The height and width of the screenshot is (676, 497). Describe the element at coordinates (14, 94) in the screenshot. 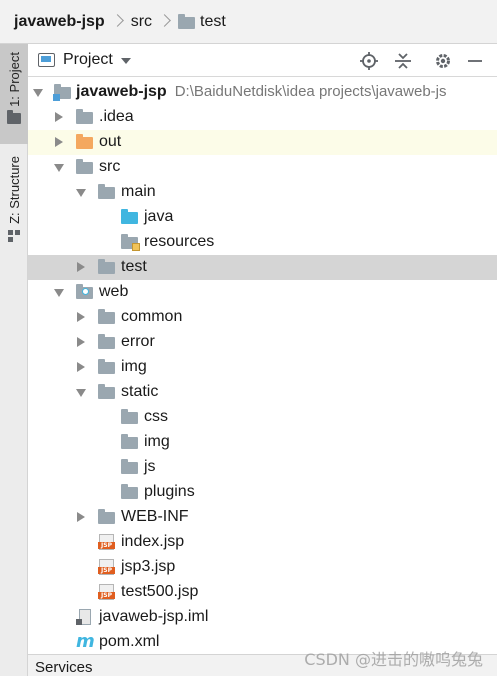

I see `project-tool-tab: 1: Project` at that location.